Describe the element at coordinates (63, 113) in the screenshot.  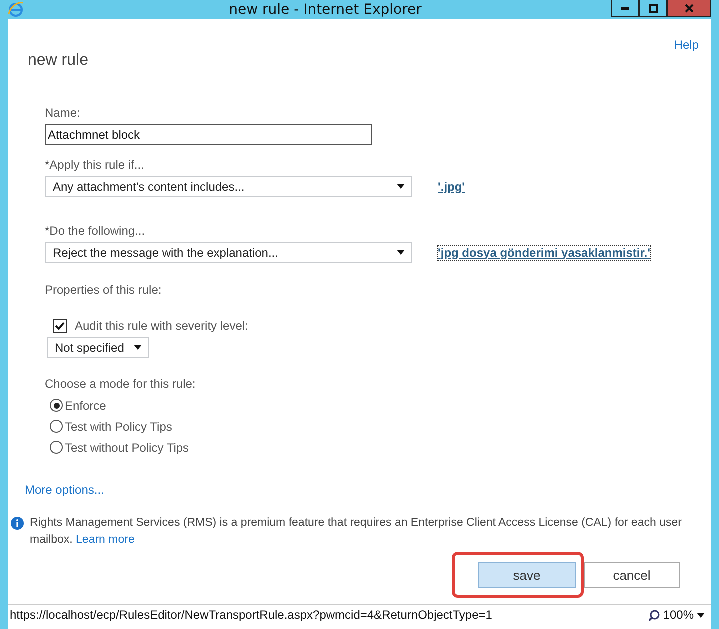
I see `field-label: Name:` at that location.